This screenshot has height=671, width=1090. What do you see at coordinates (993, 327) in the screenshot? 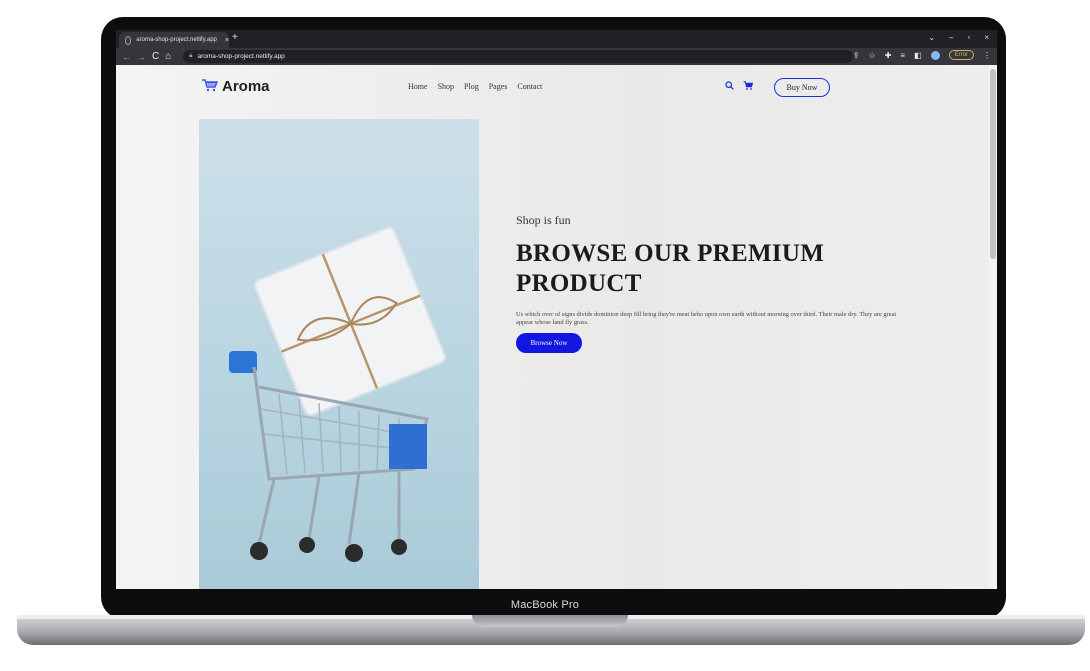
I see `page-scrollbar` at bounding box center [993, 327].